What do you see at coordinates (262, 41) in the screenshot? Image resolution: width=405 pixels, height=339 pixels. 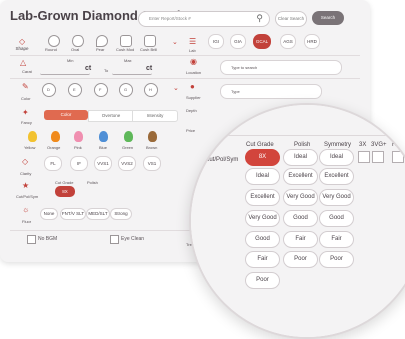 I see `lab-gcal-chip: GCAL` at bounding box center [262, 41].